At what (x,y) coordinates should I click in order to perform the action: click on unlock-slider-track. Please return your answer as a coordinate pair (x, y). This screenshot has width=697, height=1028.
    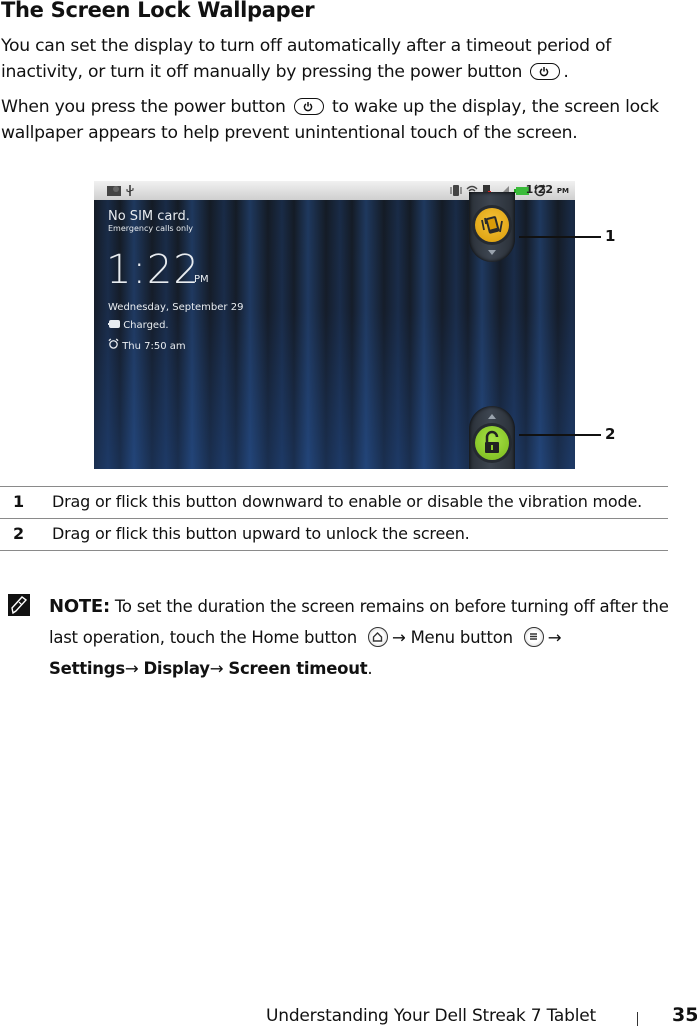
    Looking at the image, I should click on (492, 437).